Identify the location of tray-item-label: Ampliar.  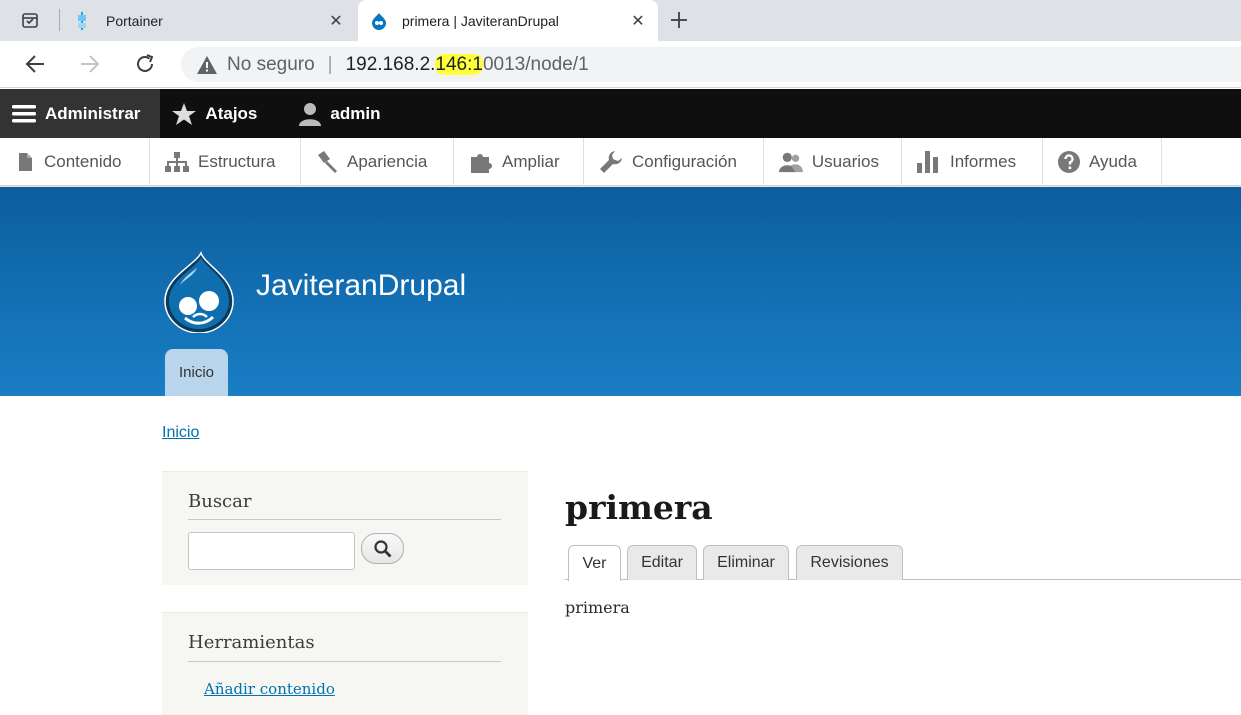
(531, 161).